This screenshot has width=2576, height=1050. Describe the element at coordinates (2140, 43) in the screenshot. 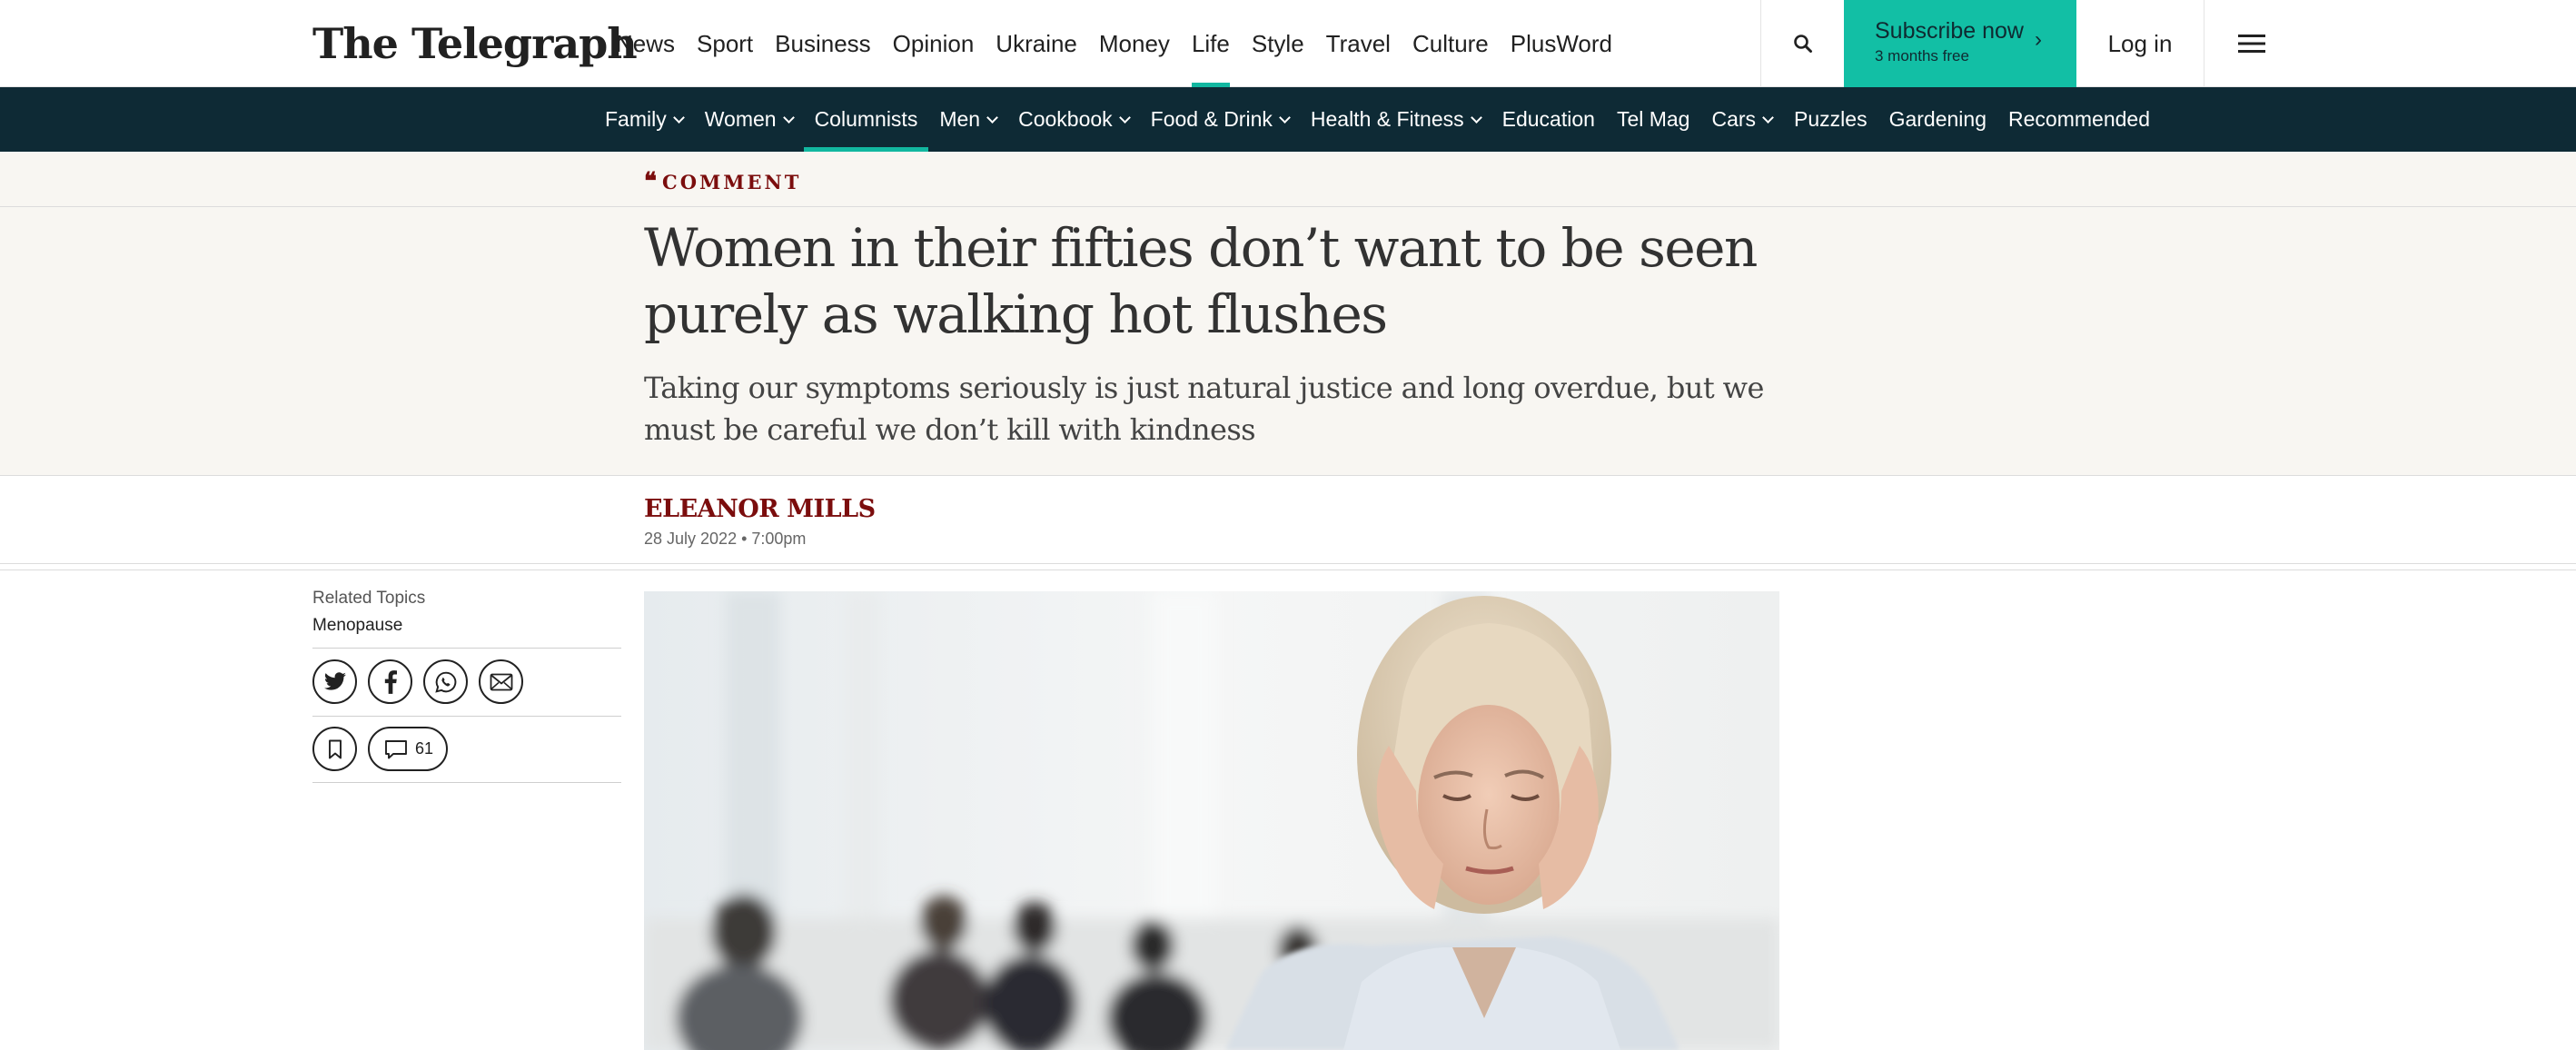

I see `login-button: Log in` at that location.